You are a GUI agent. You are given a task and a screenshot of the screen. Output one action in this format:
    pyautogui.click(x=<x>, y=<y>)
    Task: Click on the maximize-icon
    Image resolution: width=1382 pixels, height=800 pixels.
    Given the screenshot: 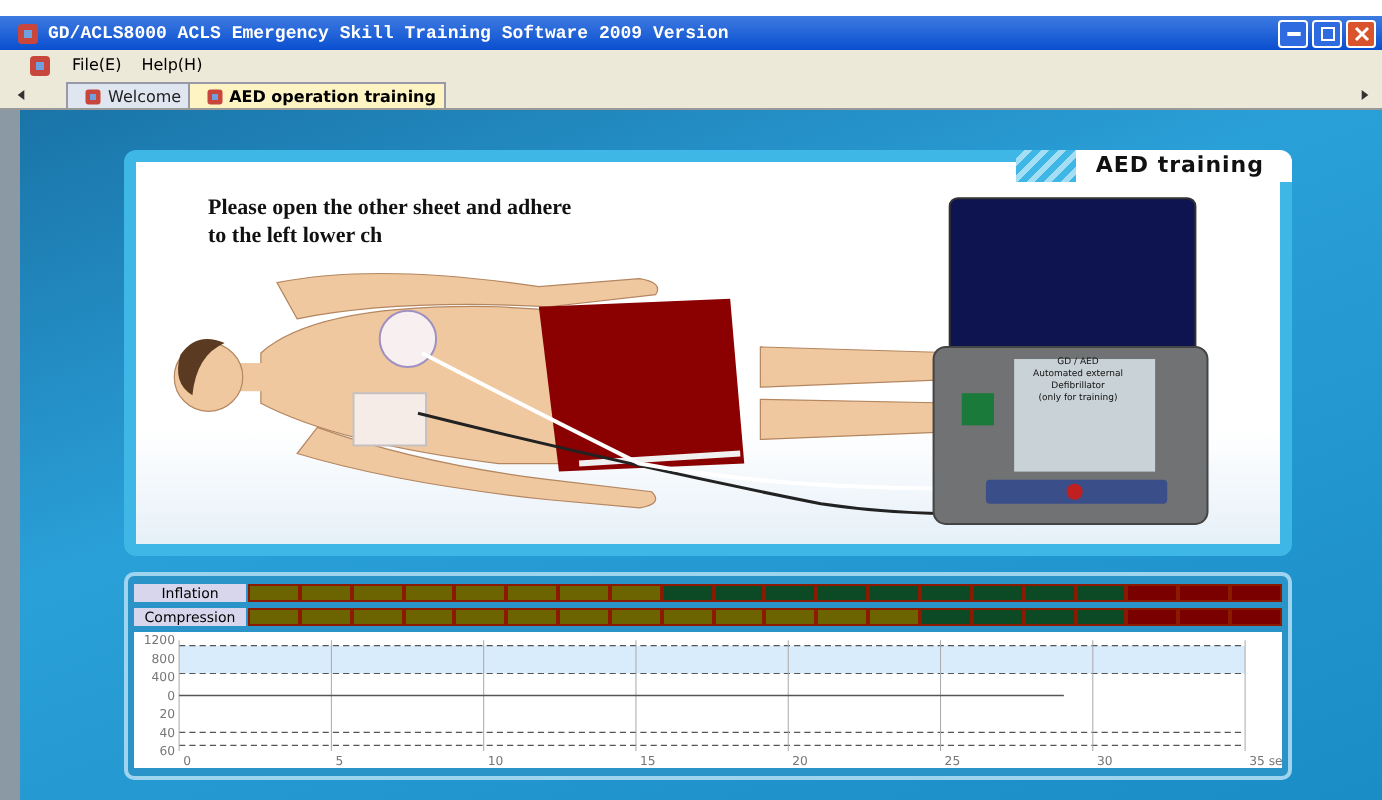 What is the action you would take?
    pyautogui.click(x=1327, y=33)
    